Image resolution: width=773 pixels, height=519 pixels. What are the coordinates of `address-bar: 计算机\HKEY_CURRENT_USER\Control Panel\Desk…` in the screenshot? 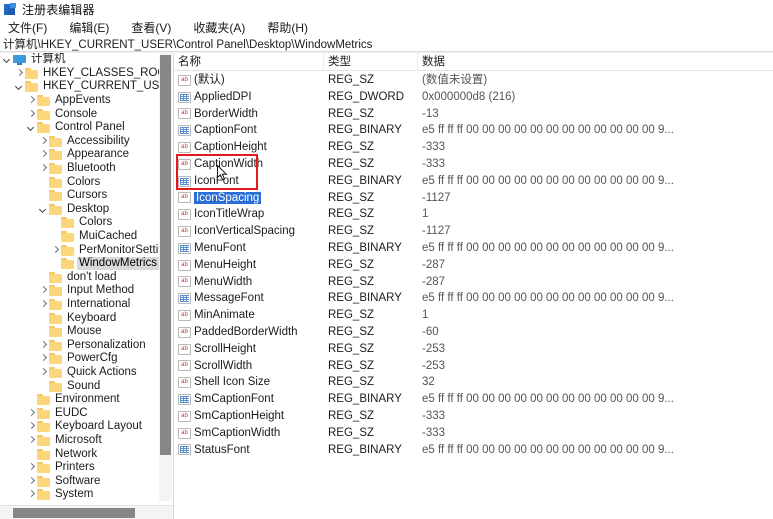 It's located at (386, 44).